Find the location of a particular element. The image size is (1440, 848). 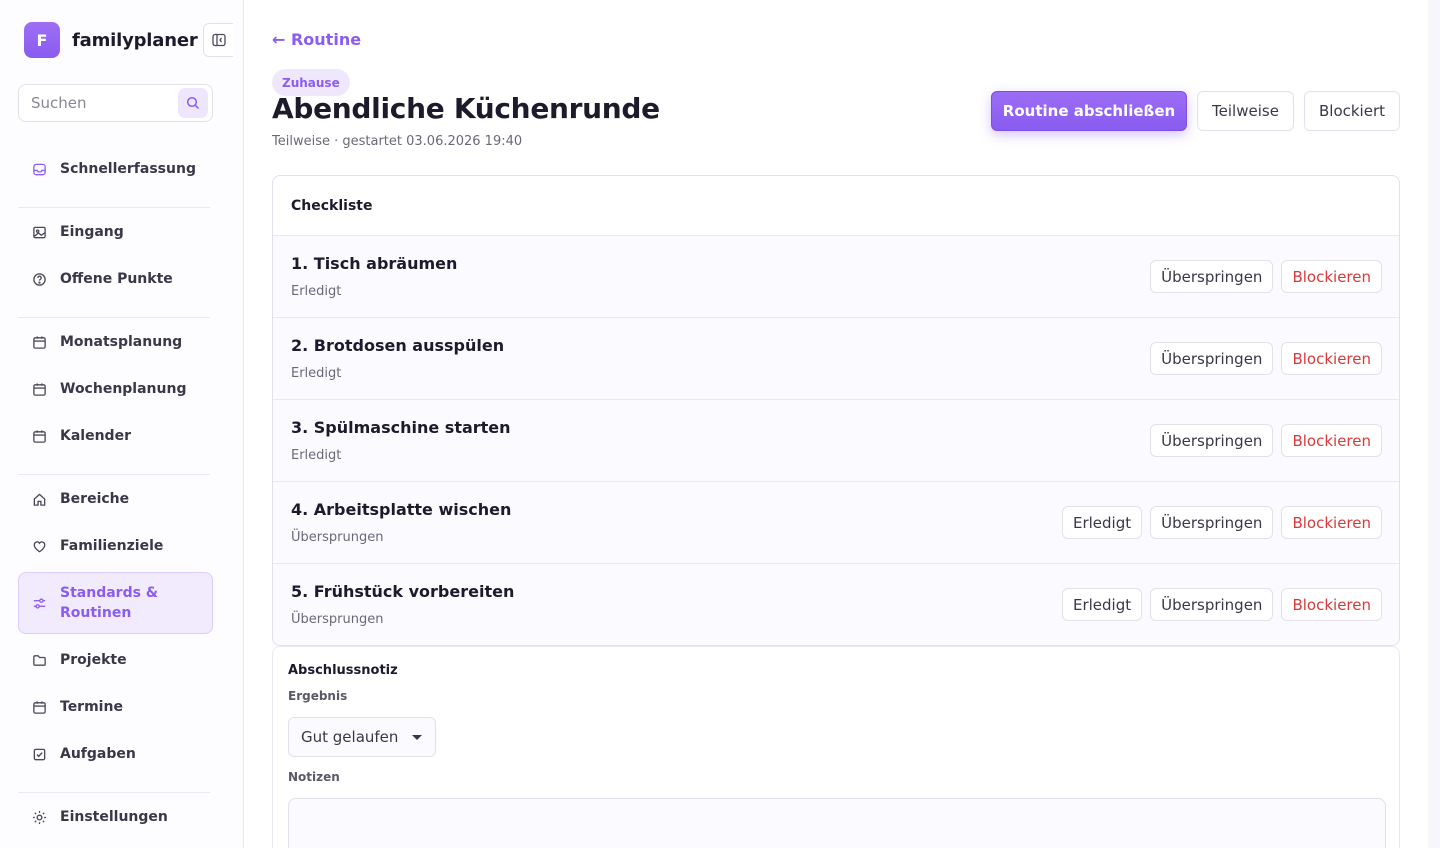

sidebar-item-schnellerfassung: Schnellerfassung is located at coordinates (115, 169).